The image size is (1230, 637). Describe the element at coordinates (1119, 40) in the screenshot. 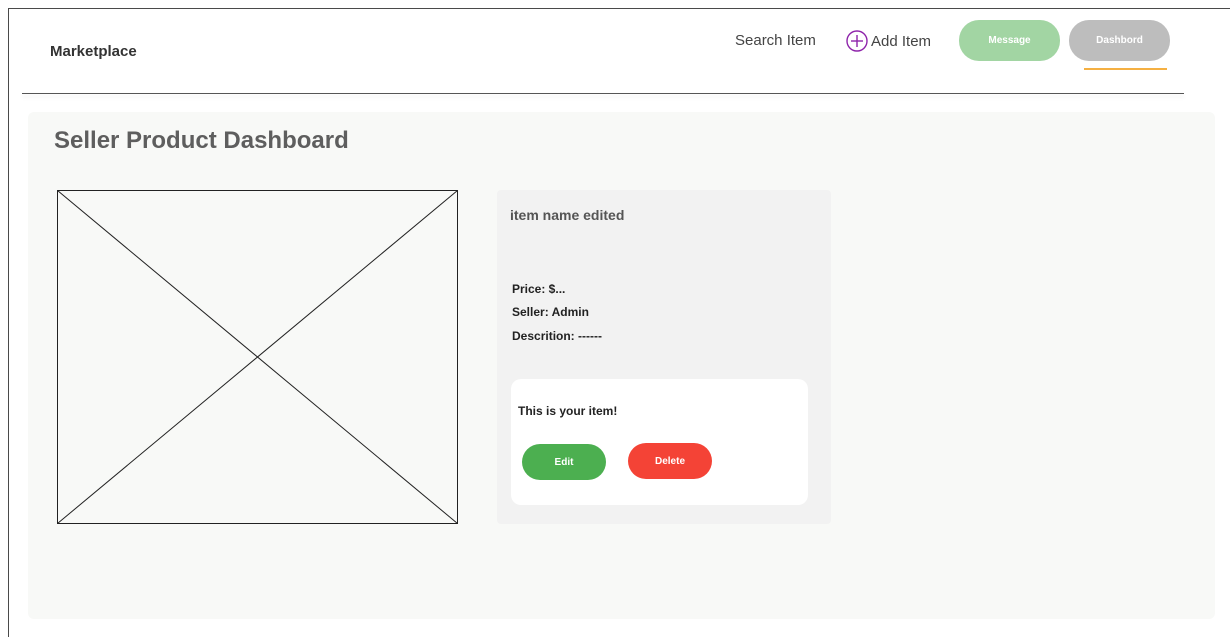

I see `dashboard-button: Dashbord` at that location.